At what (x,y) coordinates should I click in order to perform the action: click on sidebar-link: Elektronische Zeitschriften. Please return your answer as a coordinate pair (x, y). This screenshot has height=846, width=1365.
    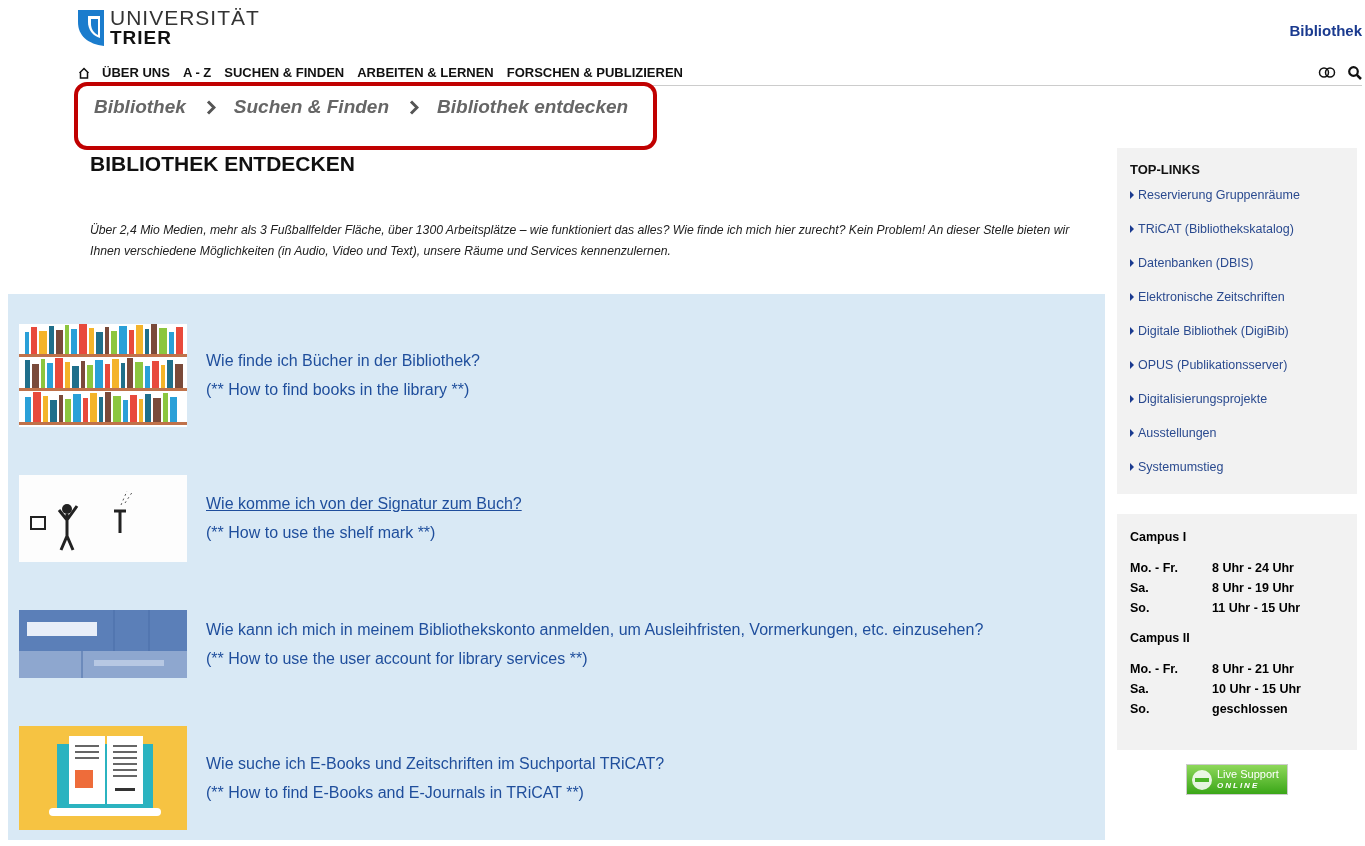
    Looking at the image, I should click on (1211, 297).